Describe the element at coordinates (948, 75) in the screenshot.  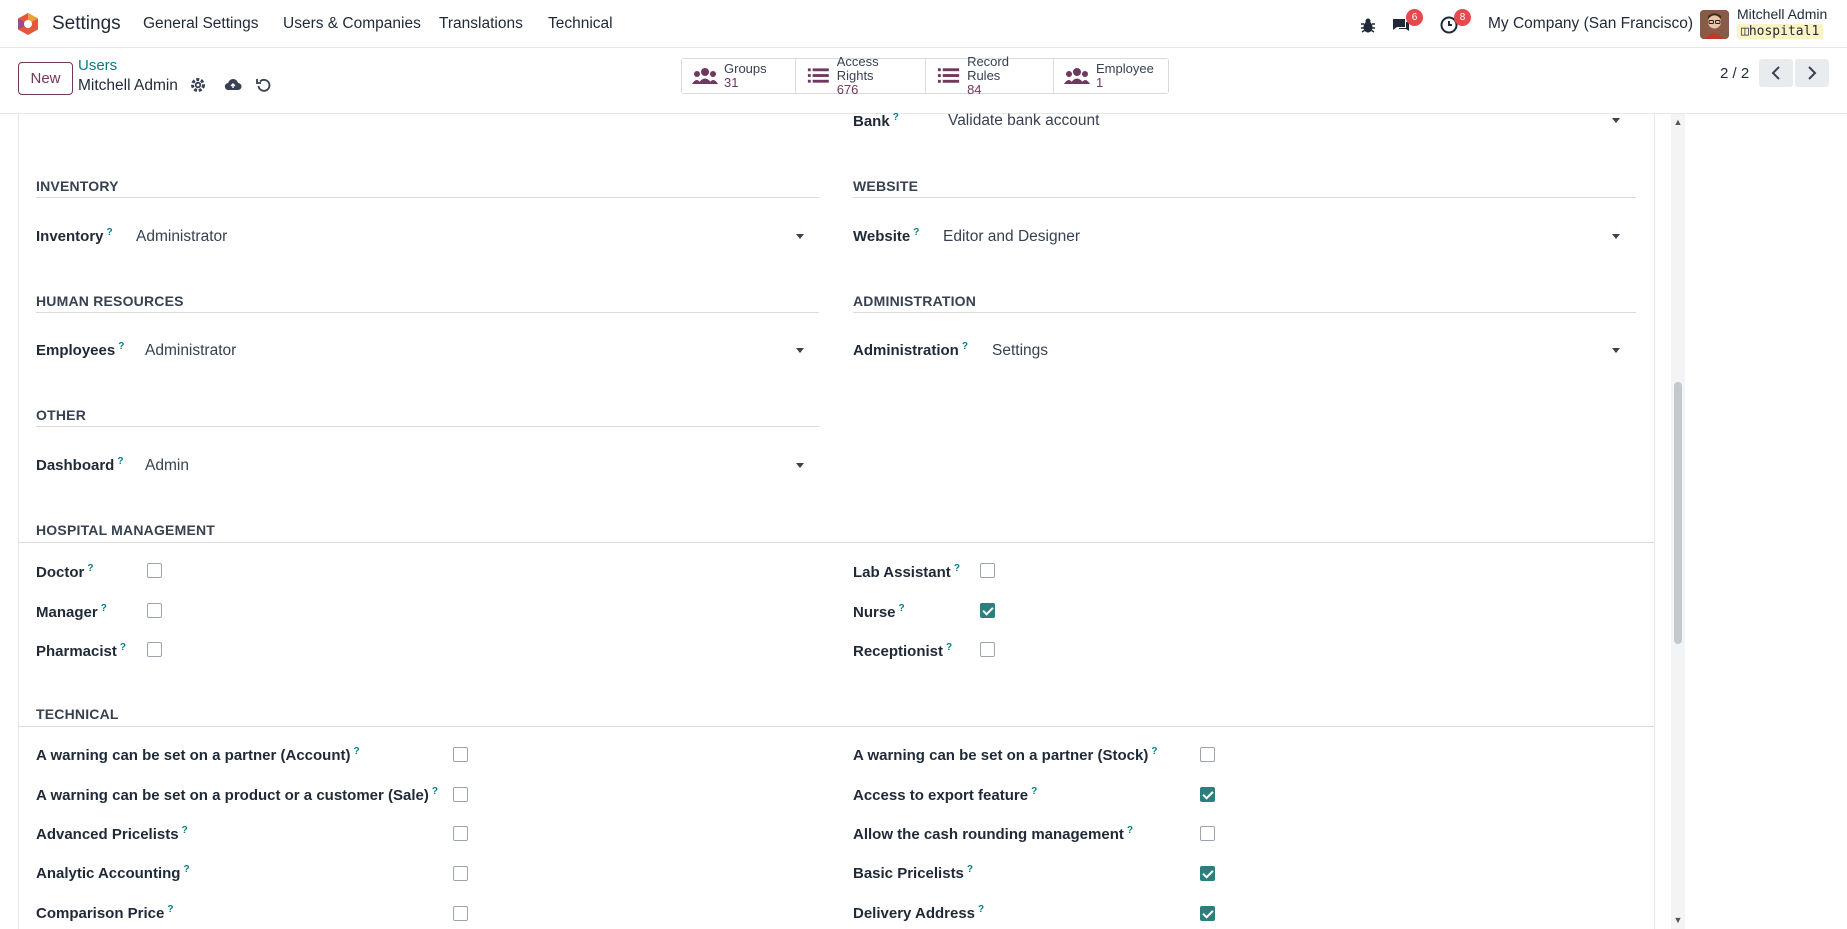
I see `list-icon` at that location.